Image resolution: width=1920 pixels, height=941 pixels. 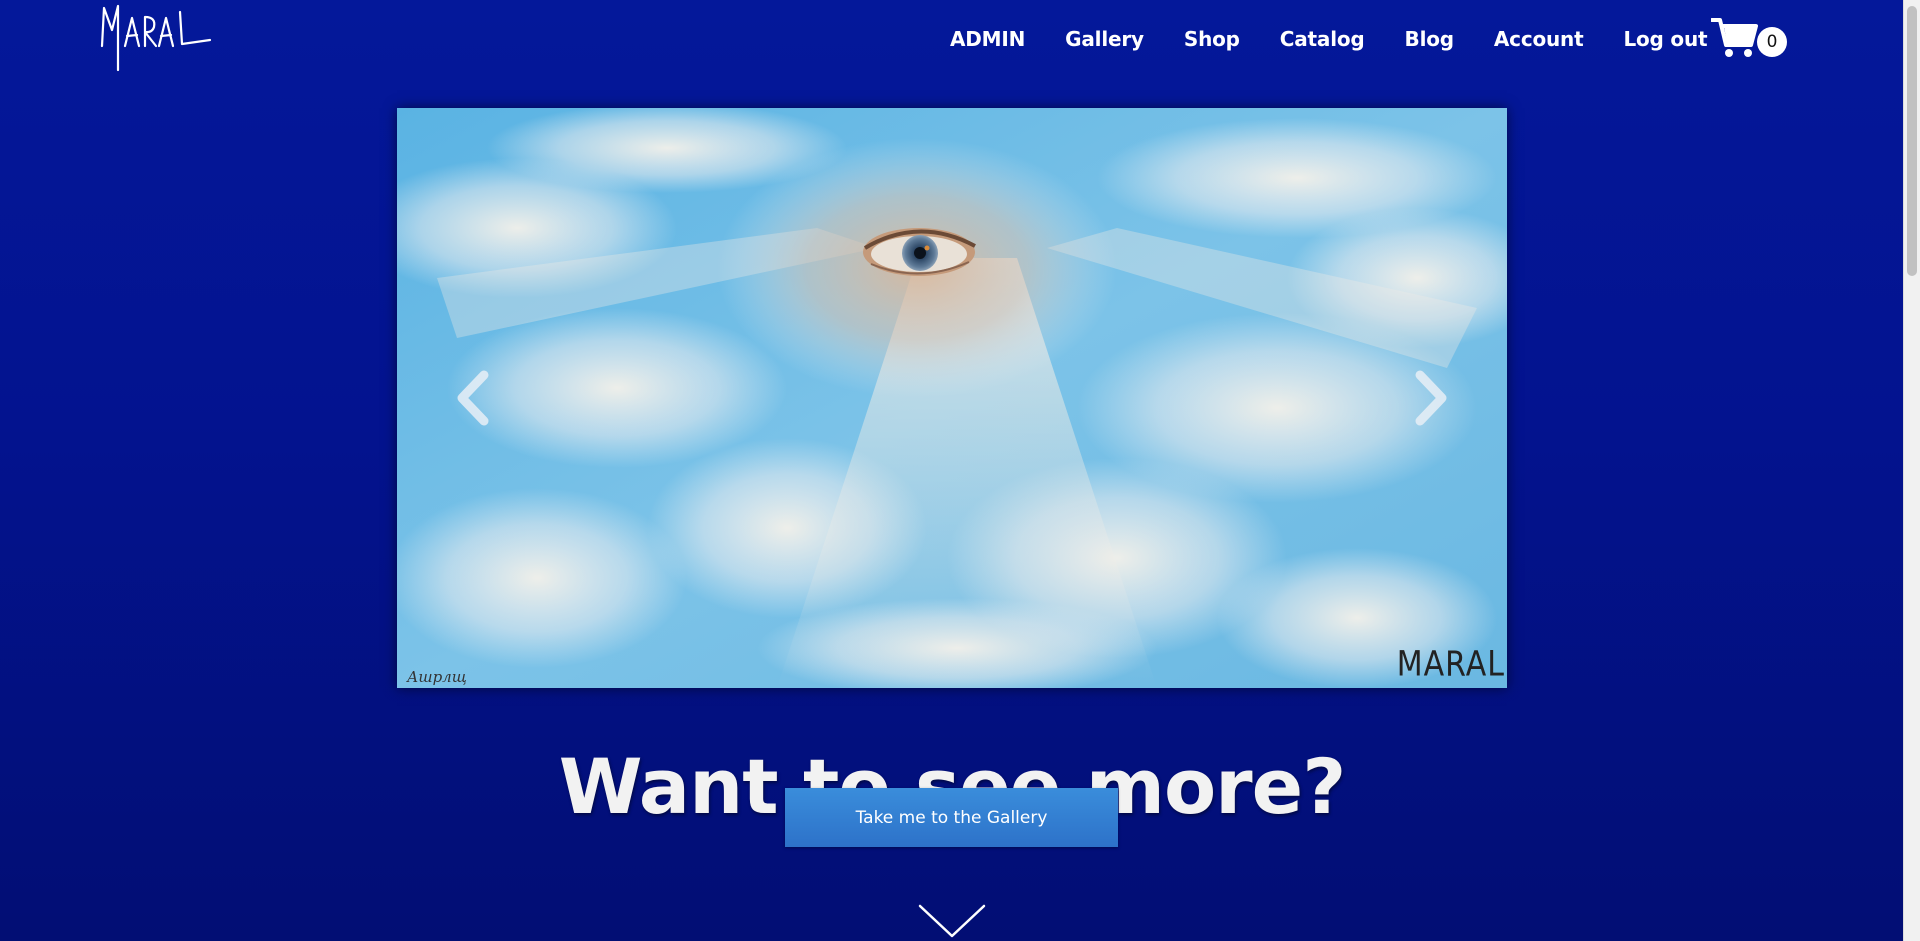 I want to click on carousel-prev-button, so click(x=477, y=398).